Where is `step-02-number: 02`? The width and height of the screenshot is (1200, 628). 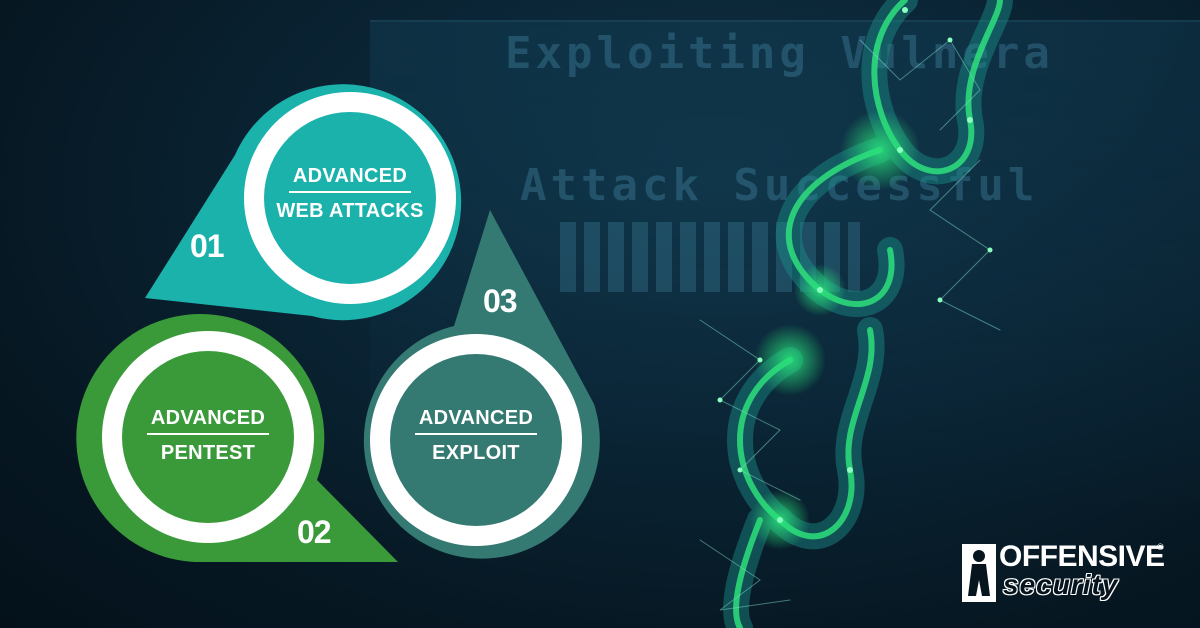
step-02-number: 02 is located at coordinates (314, 532).